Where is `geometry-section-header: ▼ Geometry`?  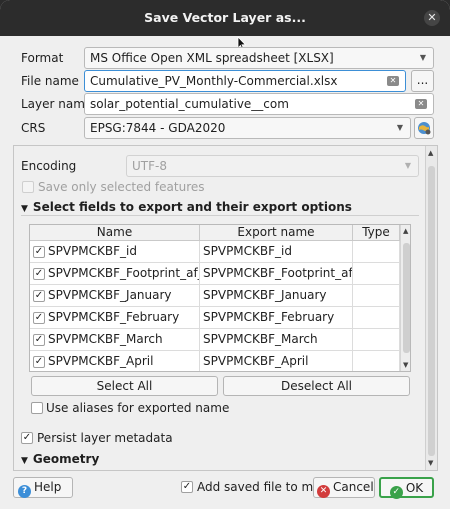
geometry-section-header: ▼ Geometry is located at coordinates (60, 459).